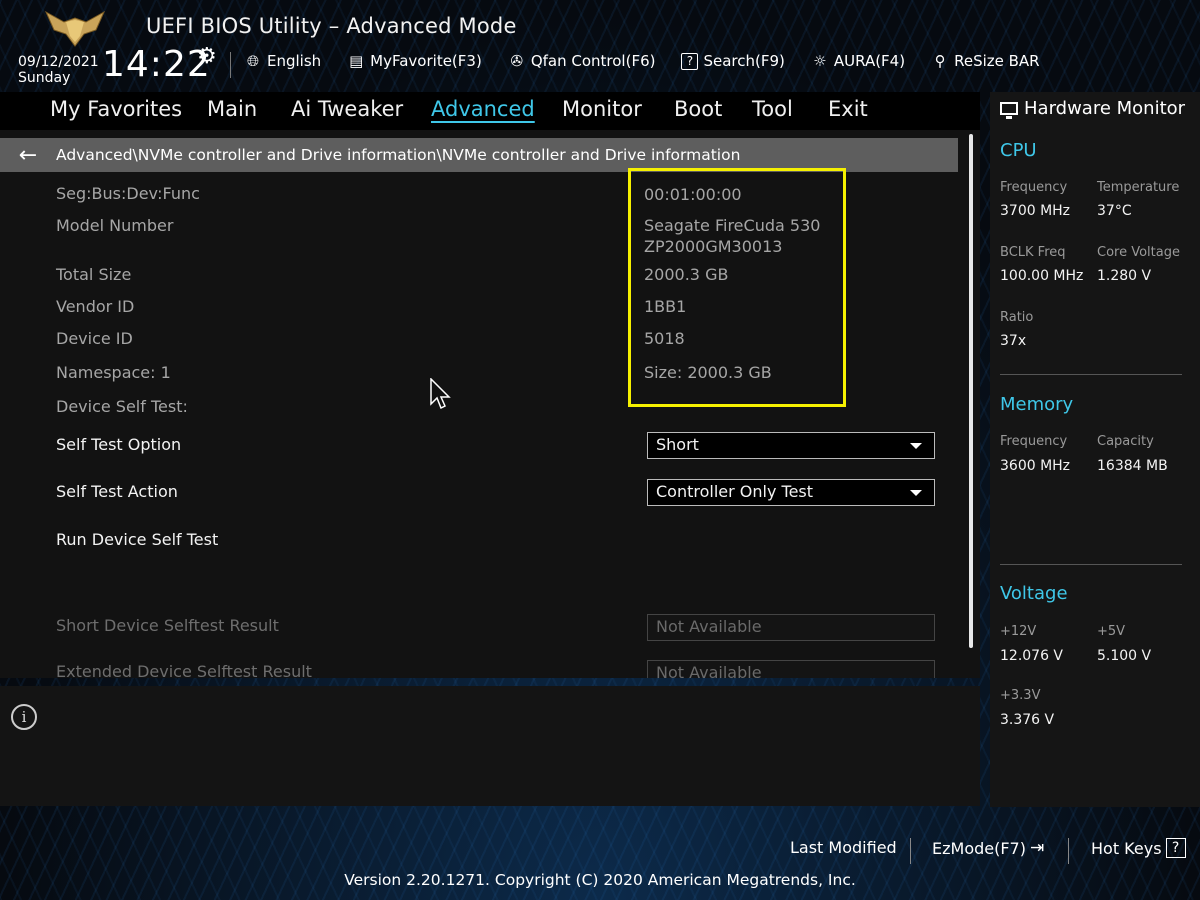 The height and width of the screenshot is (900, 1200). What do you see at coordinates (772, 109) in the screenshot?
I see `tab-tool: Tool` at bounding box center [772, 109].